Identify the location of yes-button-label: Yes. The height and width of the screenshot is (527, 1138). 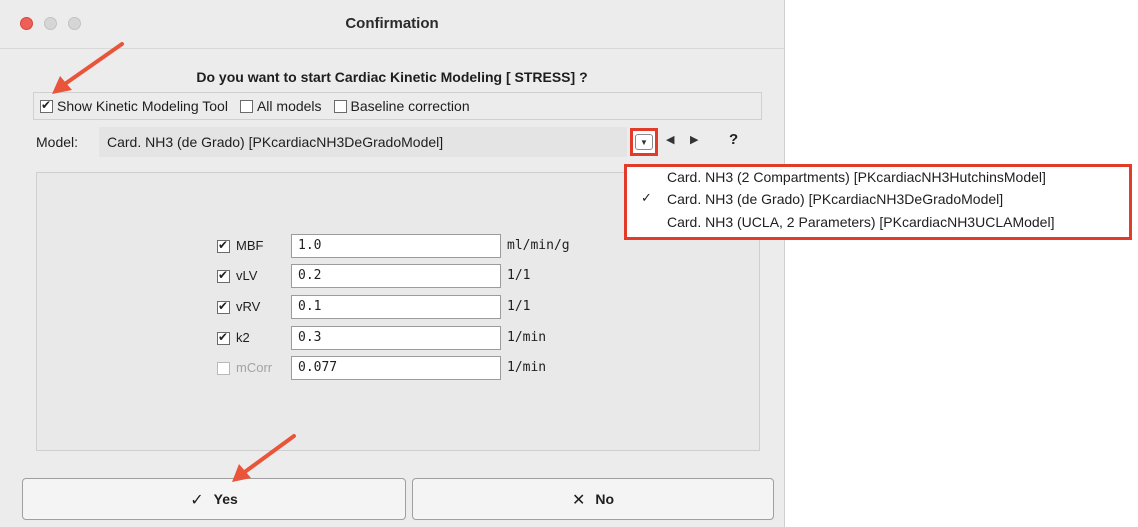
(225, 499).